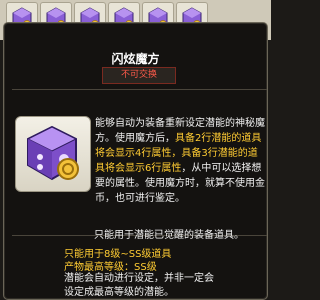  What do you see at coordinates (118, 254) in the screenshot?
I see `requirement-level-range: 只能用于8级~SS级道具` at bounding box center [118, 254].